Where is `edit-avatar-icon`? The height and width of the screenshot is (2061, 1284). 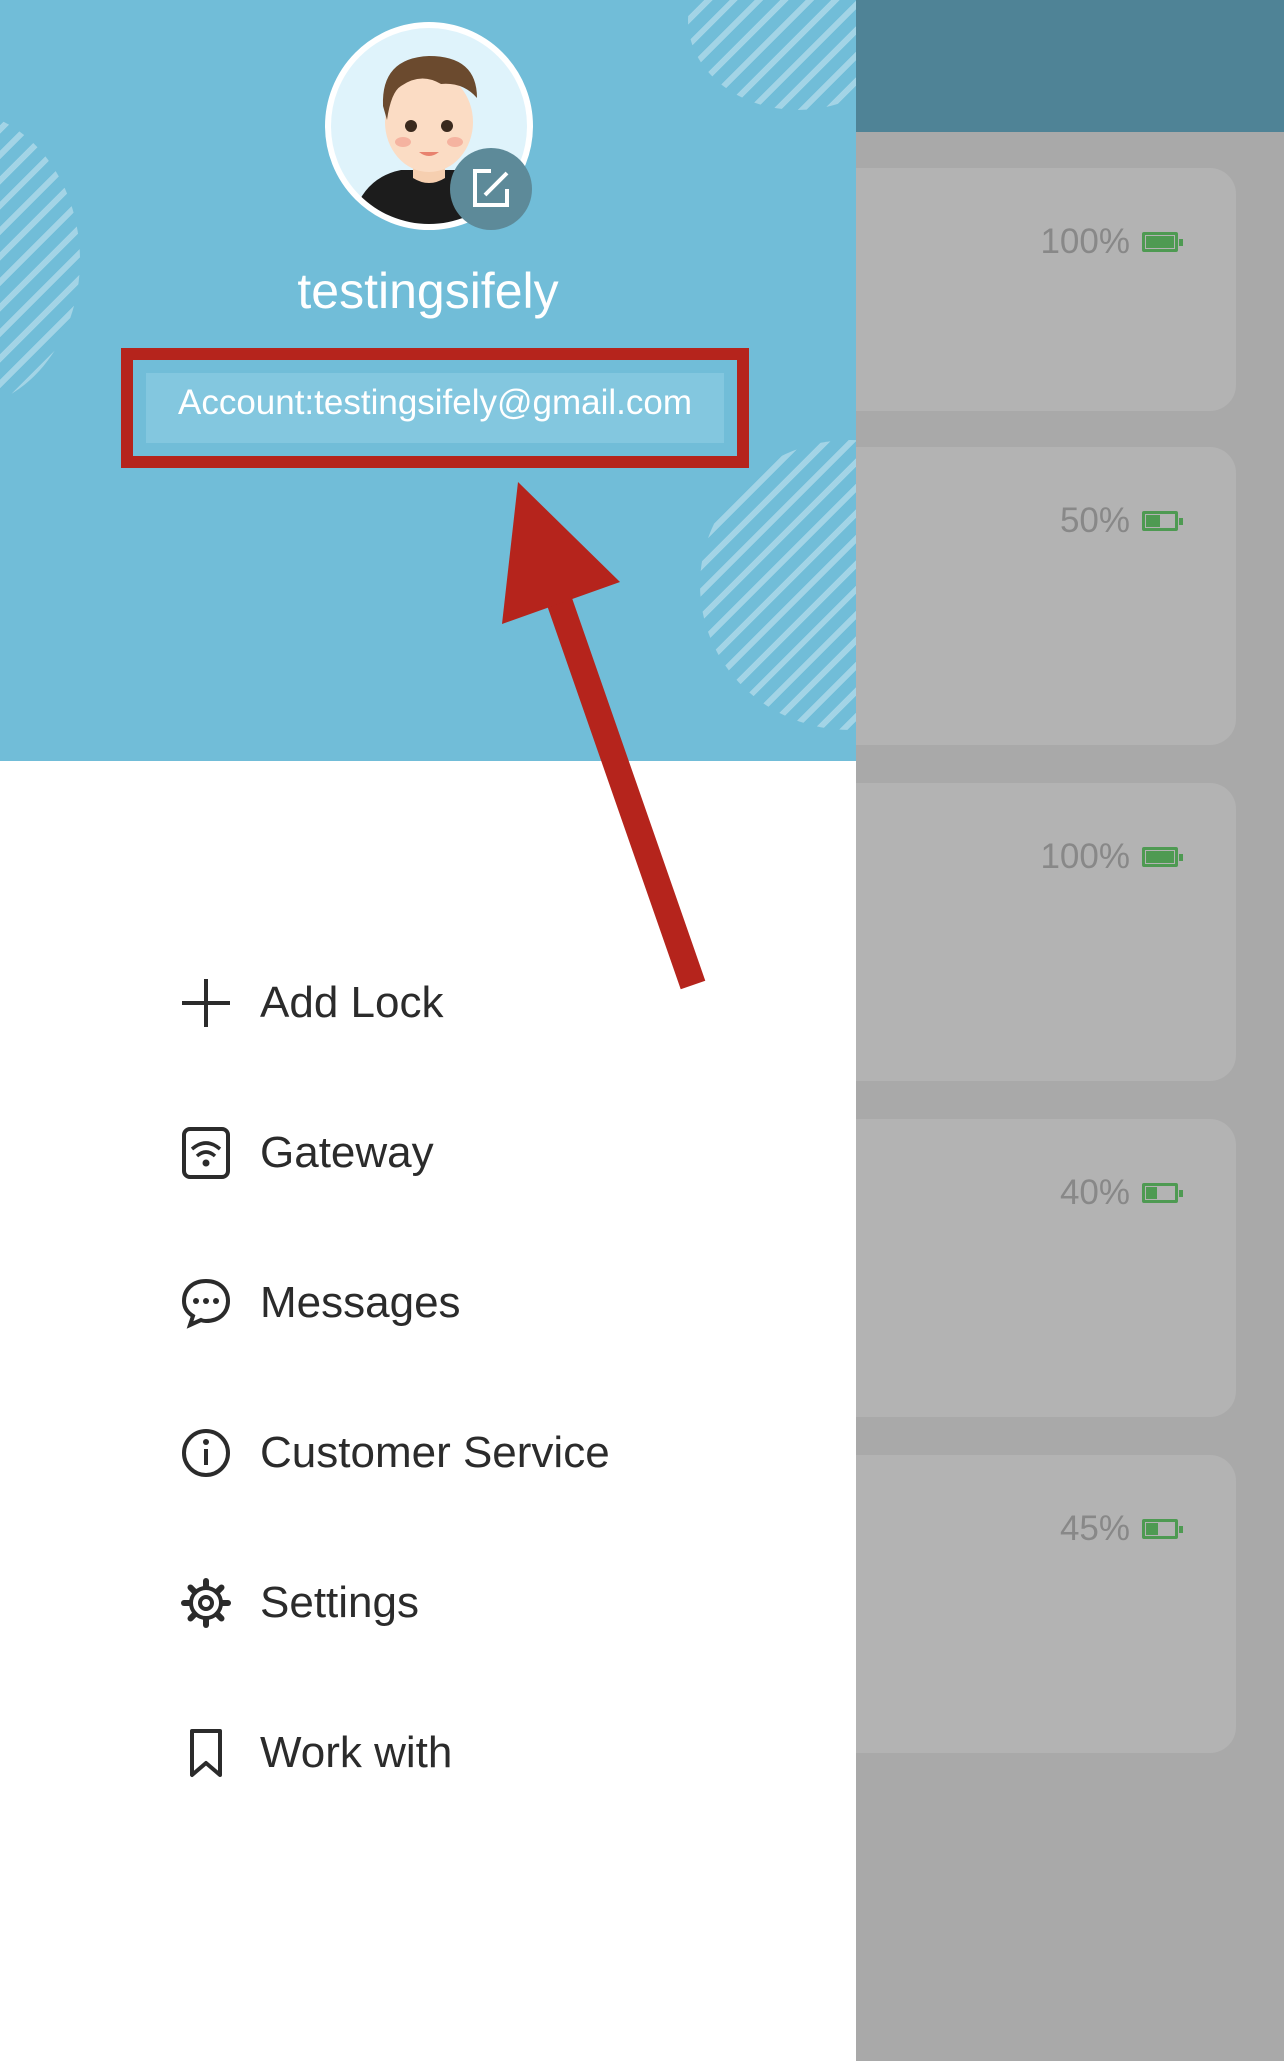
edit-avatar-icon is located at coordinates (491, 189).